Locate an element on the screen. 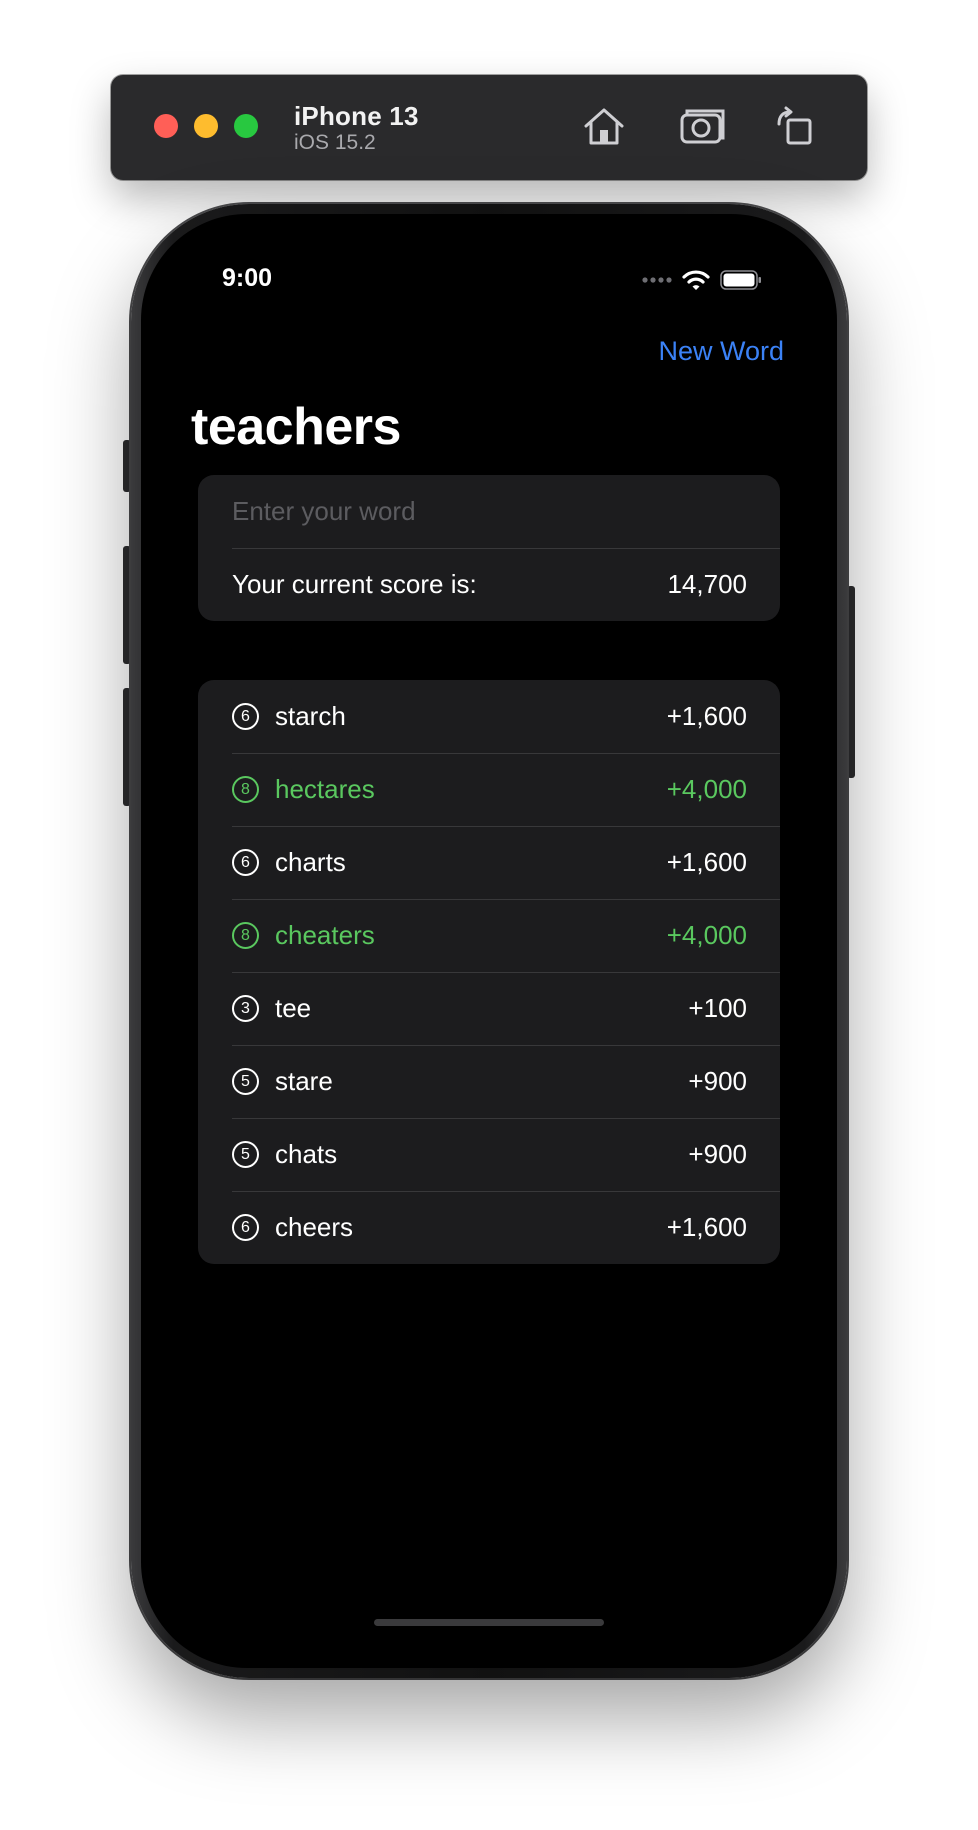  word-text: stare is located at coordinates (304, 1081).